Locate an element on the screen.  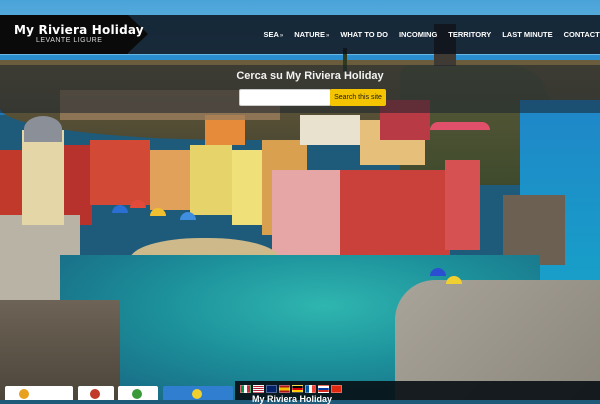
nav-item-sea: SEA» is located at coordinates (273, 34).